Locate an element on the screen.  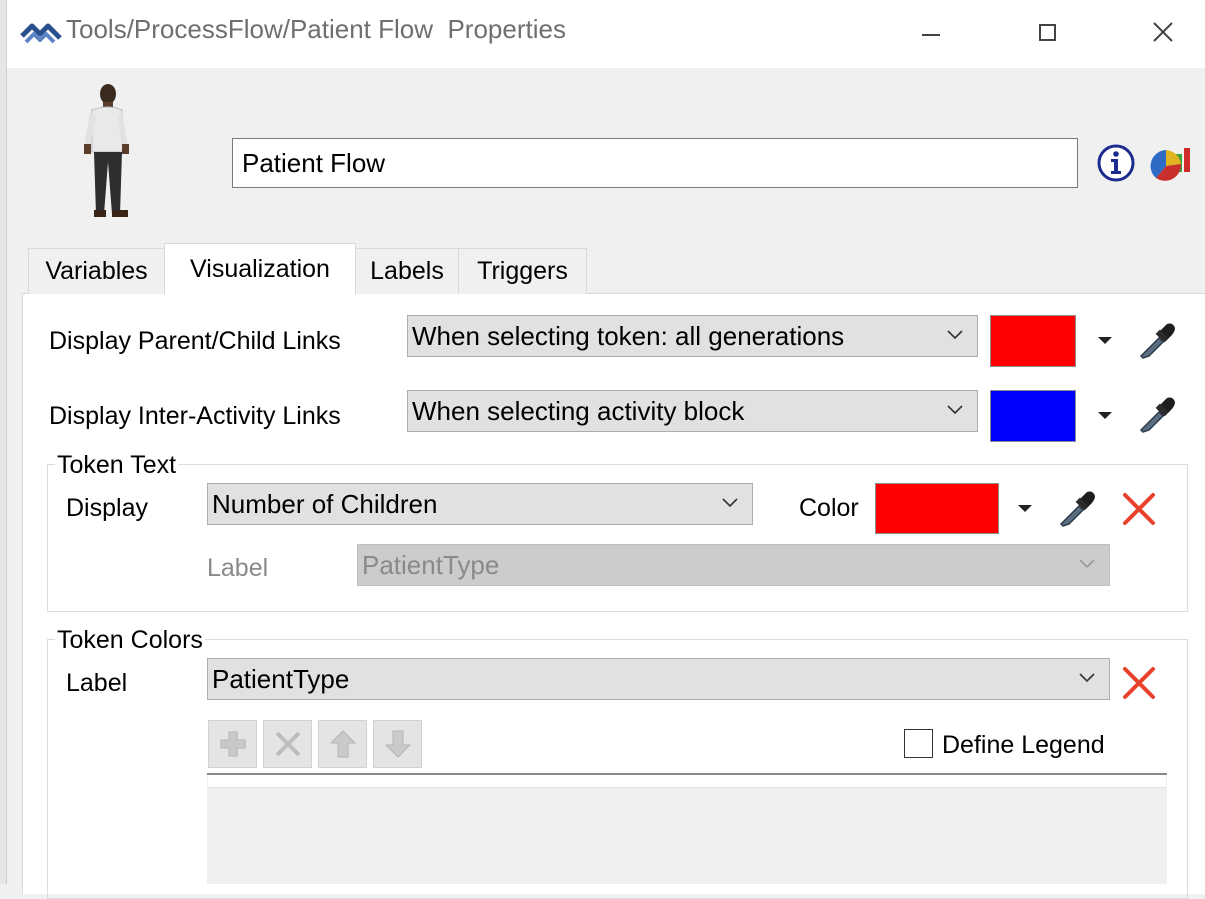
info-icon is located at coordinates (1116, 163).